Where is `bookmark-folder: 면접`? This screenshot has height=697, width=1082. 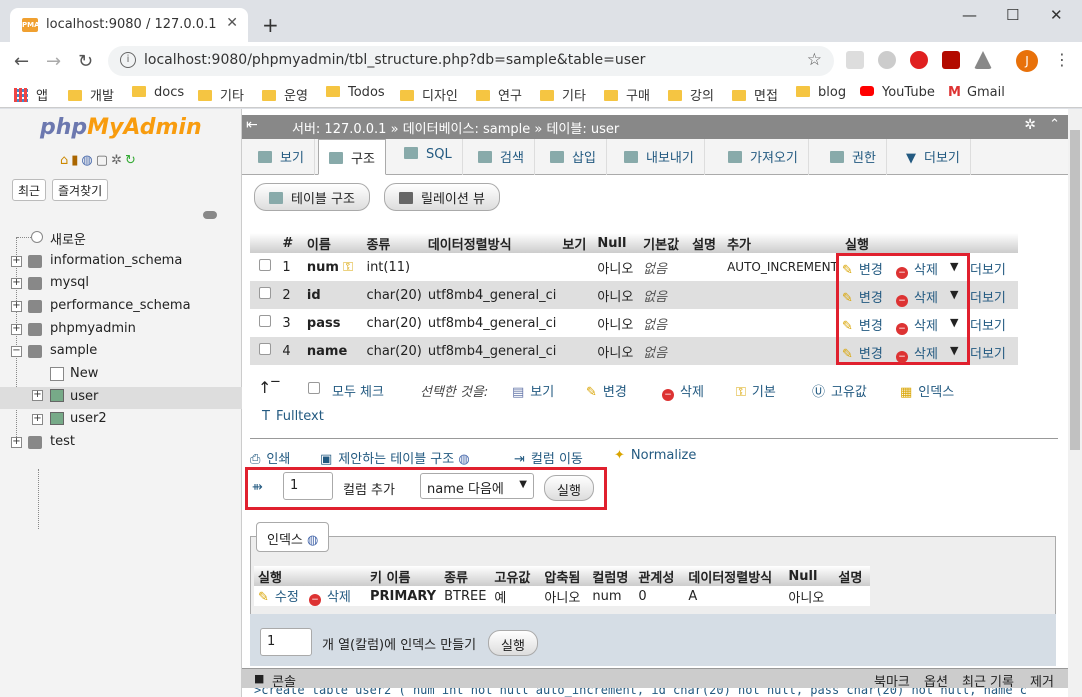
bookmark-folder: 면접 is located at coordinates (755, 94).